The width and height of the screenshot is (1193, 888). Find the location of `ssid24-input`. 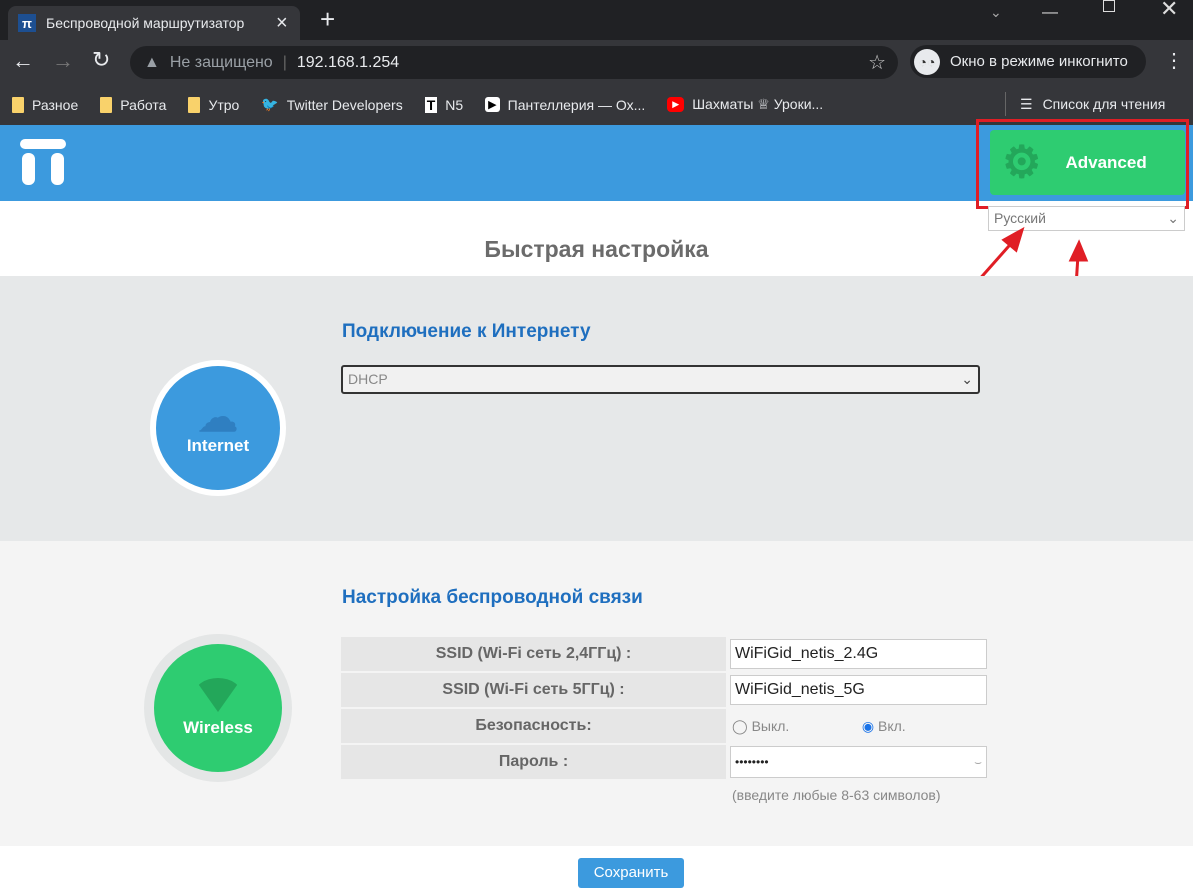

ssid24-input is located at coordinates (858, 654).